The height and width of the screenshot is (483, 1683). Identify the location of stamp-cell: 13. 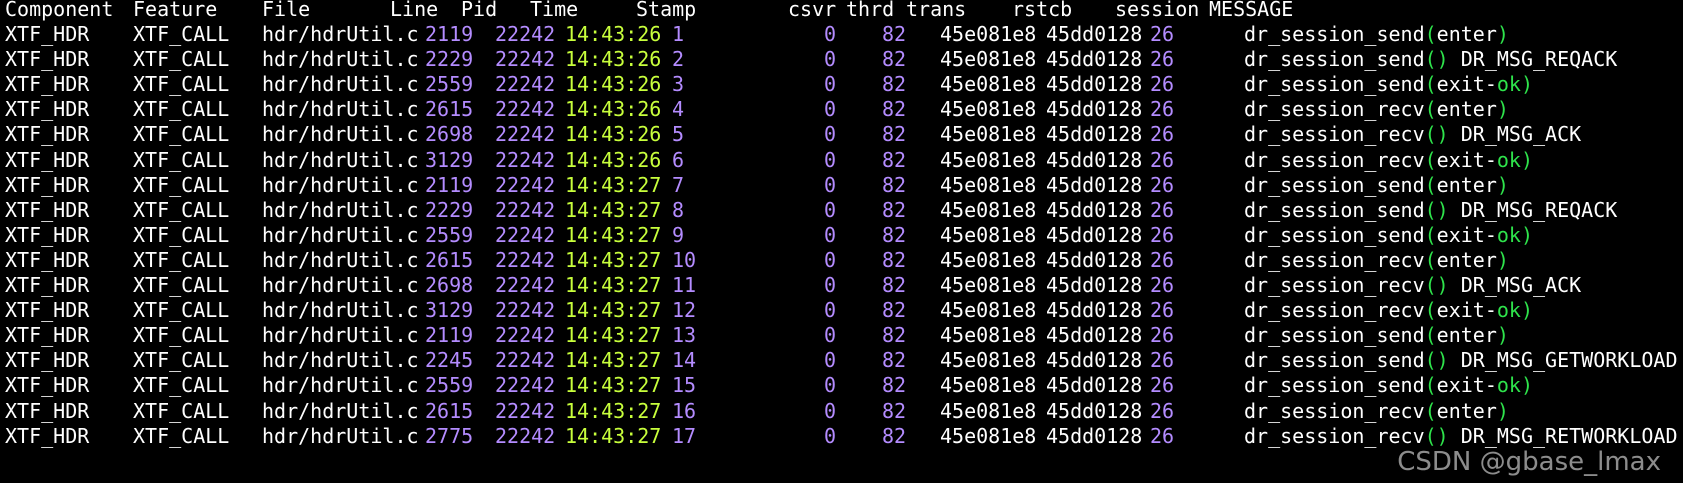
(684, 335).